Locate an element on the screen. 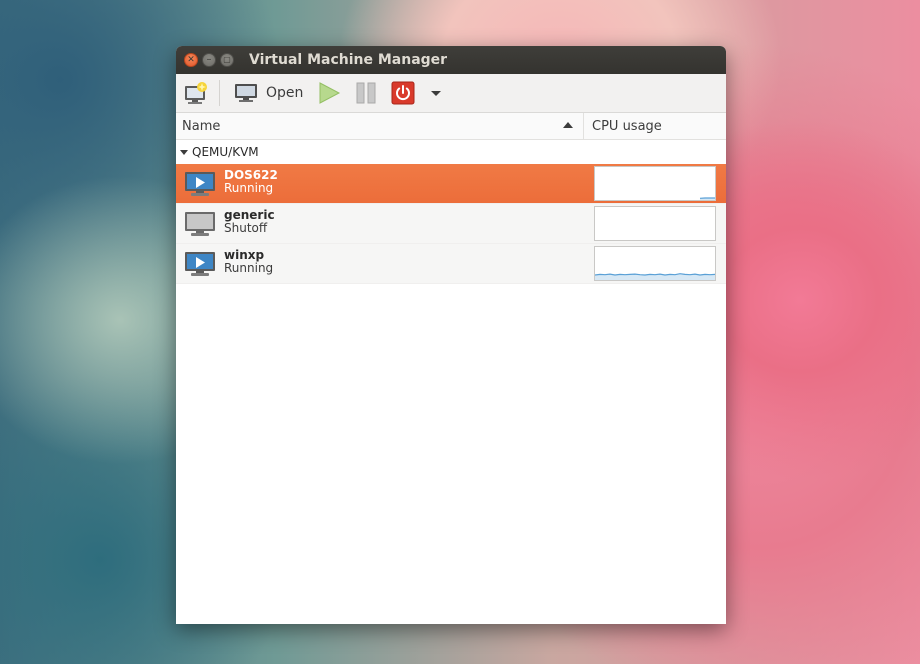 The width and height of the screenshot is (920, 664). minimize-window-button: – is located at coordinates (209, 60).